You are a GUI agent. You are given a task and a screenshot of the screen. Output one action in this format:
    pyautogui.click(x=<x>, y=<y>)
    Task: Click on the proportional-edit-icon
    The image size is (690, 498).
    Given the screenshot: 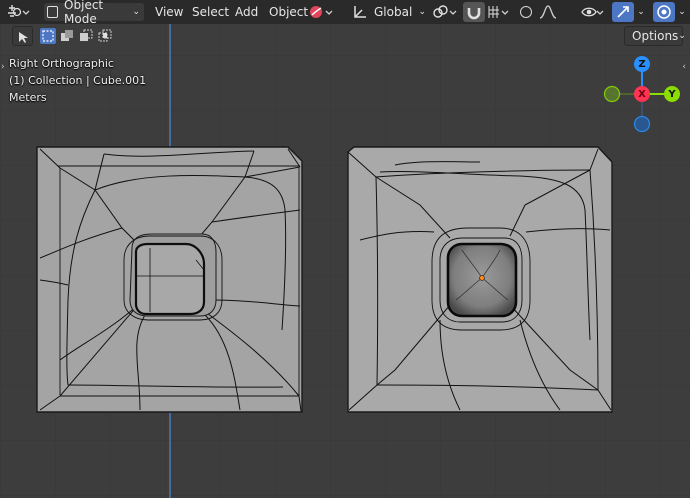 What is the action you would take?
    pyautogui.click(x=526, y=12)
    